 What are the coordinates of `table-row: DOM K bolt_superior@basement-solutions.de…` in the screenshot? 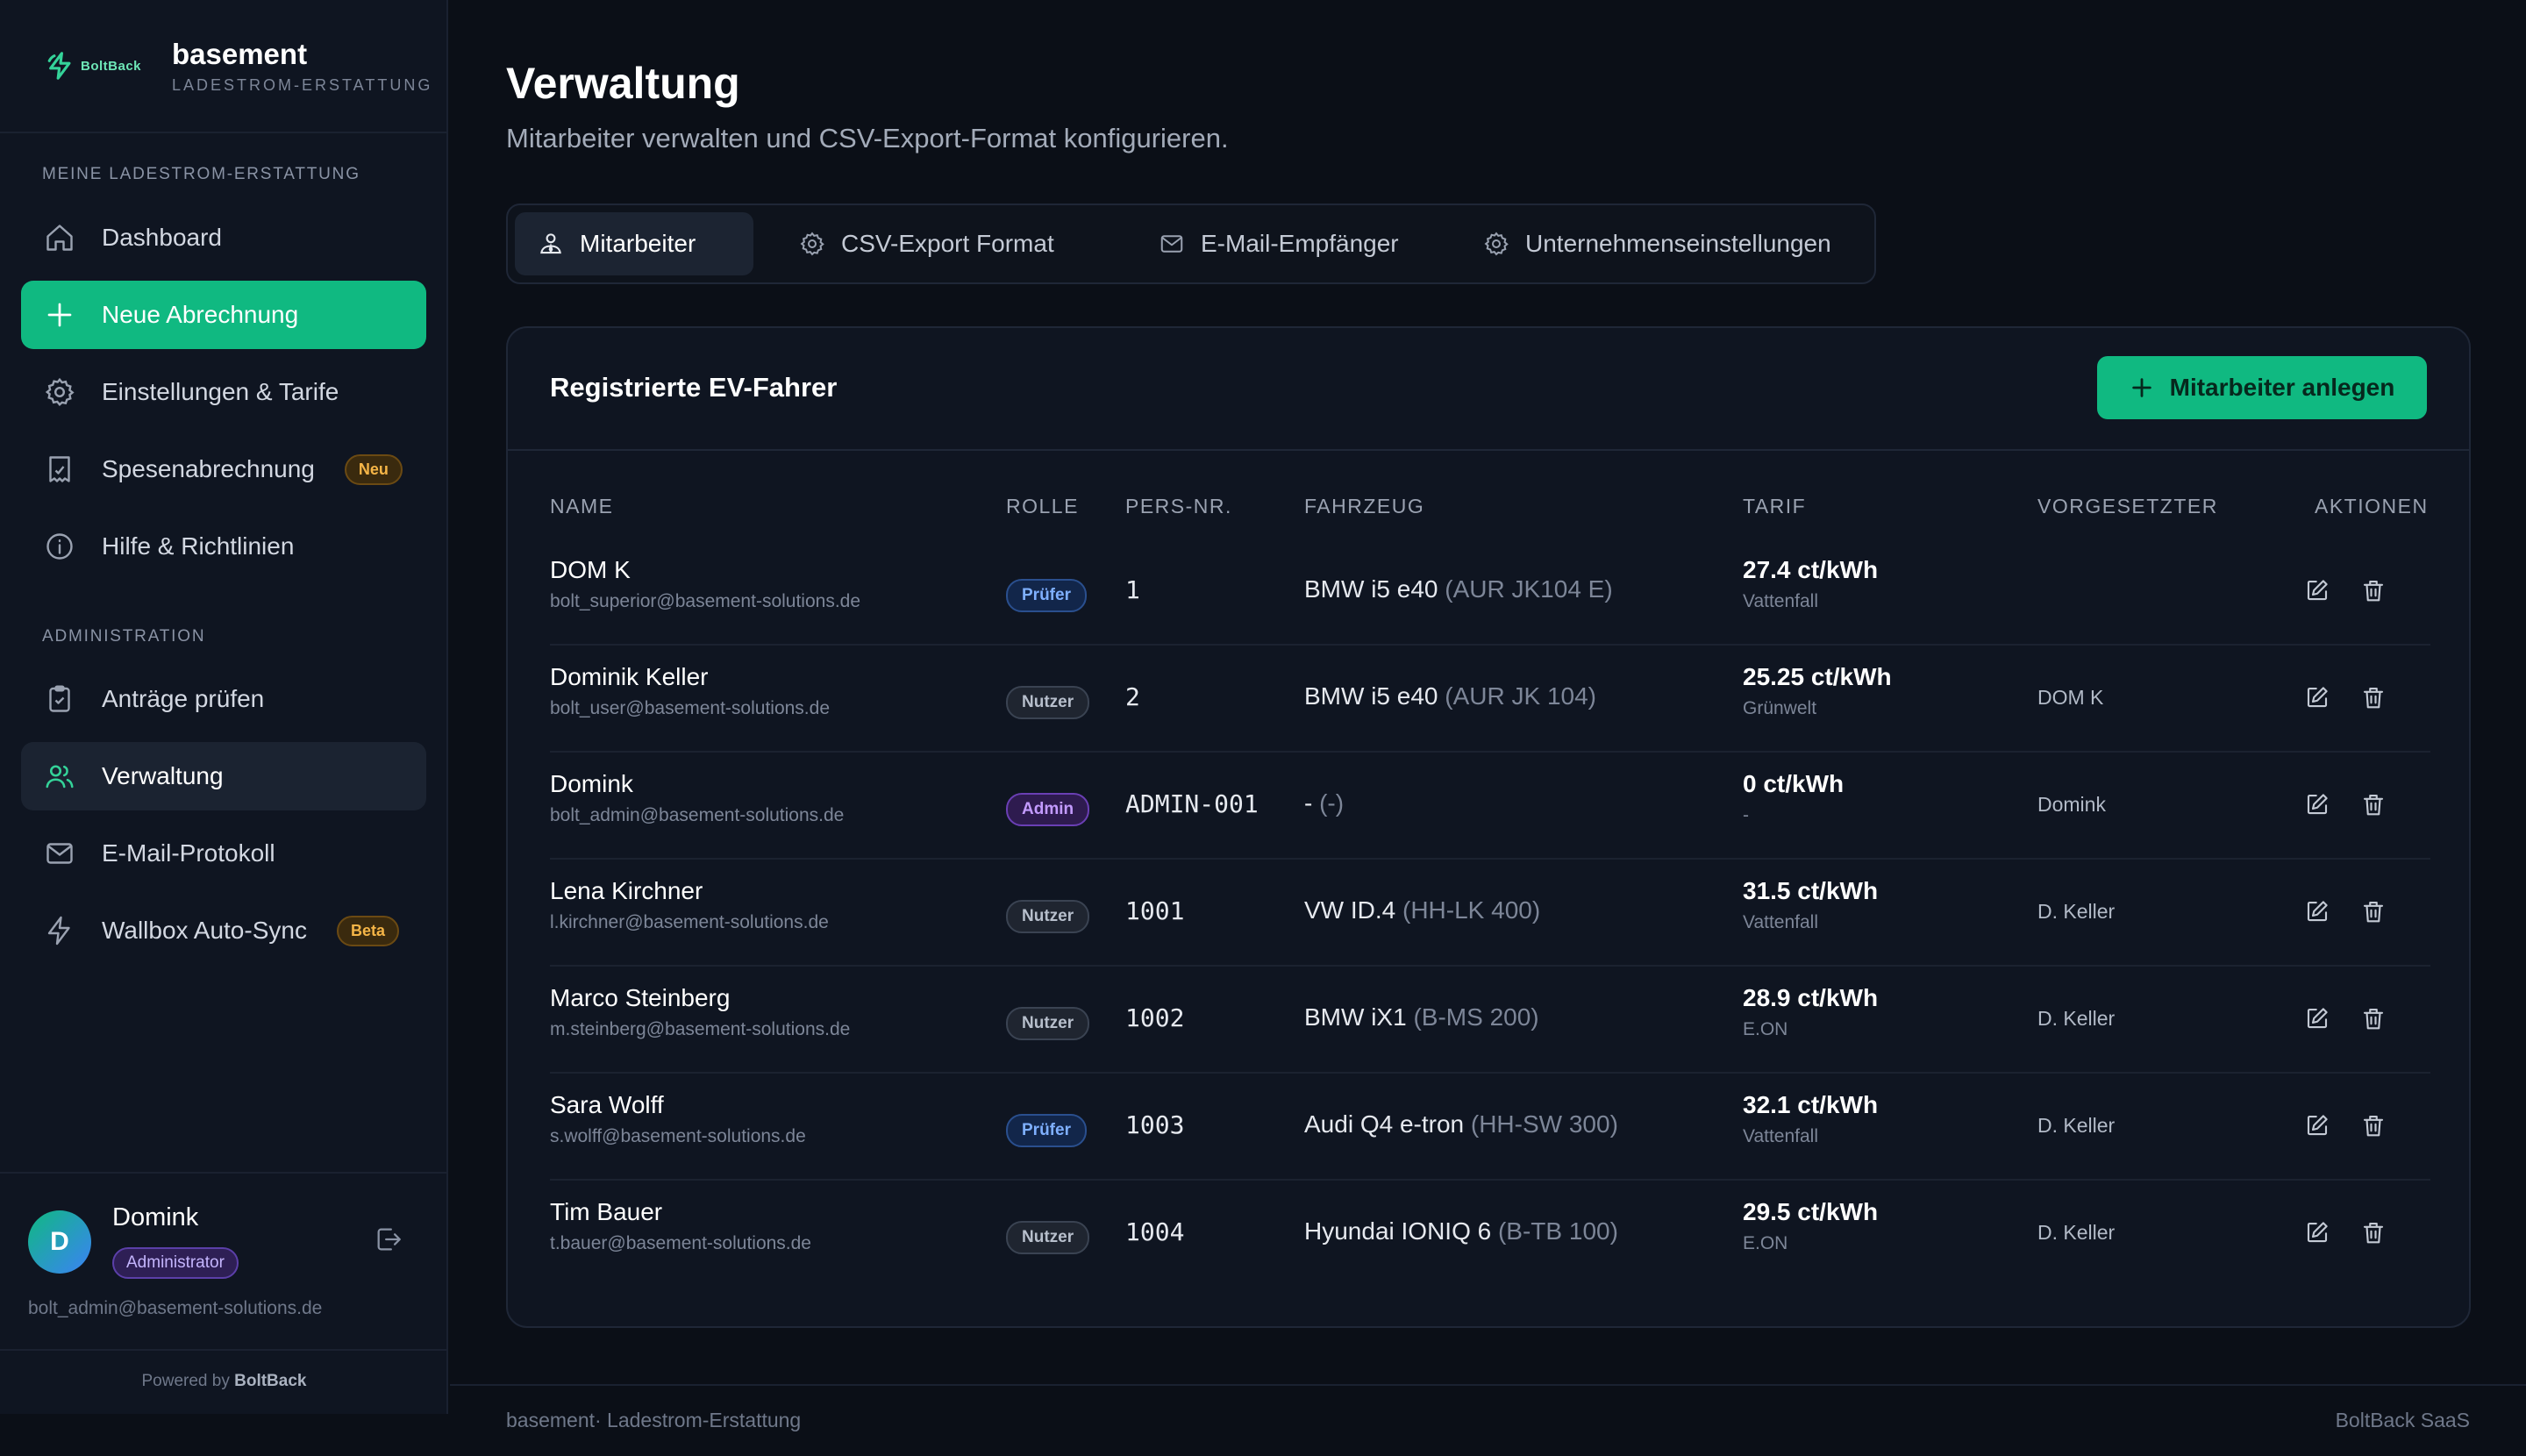 It's located at (1490, 592).